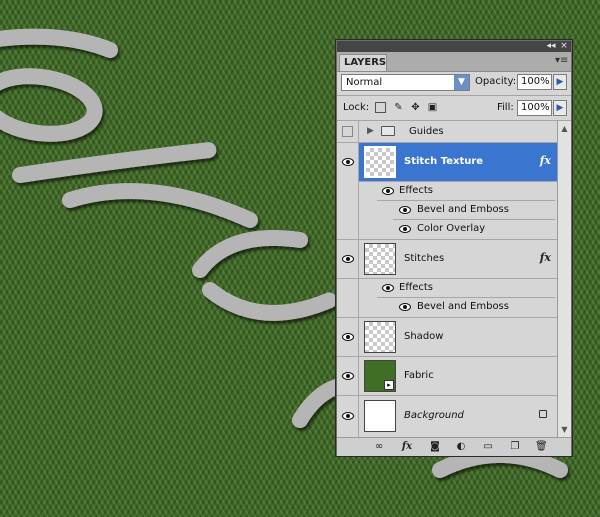 Image resolution: width=600 pixels, height=517 pixels. I want to click on effects-group-stitch-texture: Effects Bevel and Emboss Color Overlay, so click(447, 211).